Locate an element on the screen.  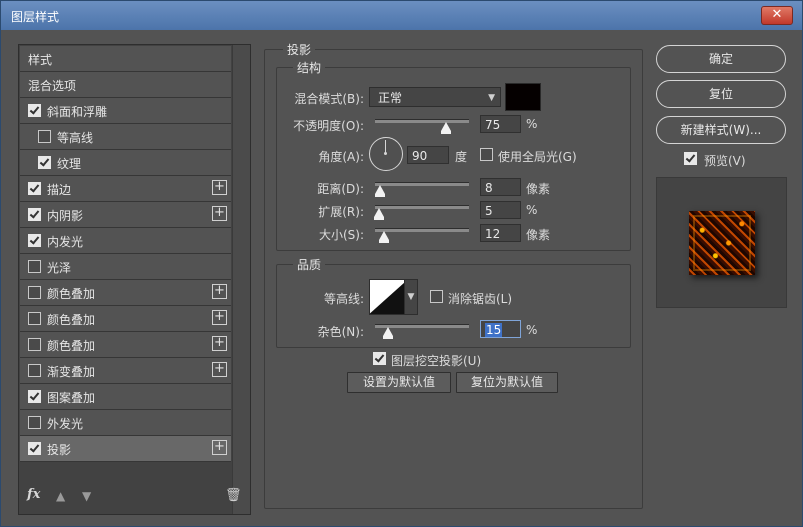
blend-mode-select: 正常 ▼ is located at coordinates (435, 97).